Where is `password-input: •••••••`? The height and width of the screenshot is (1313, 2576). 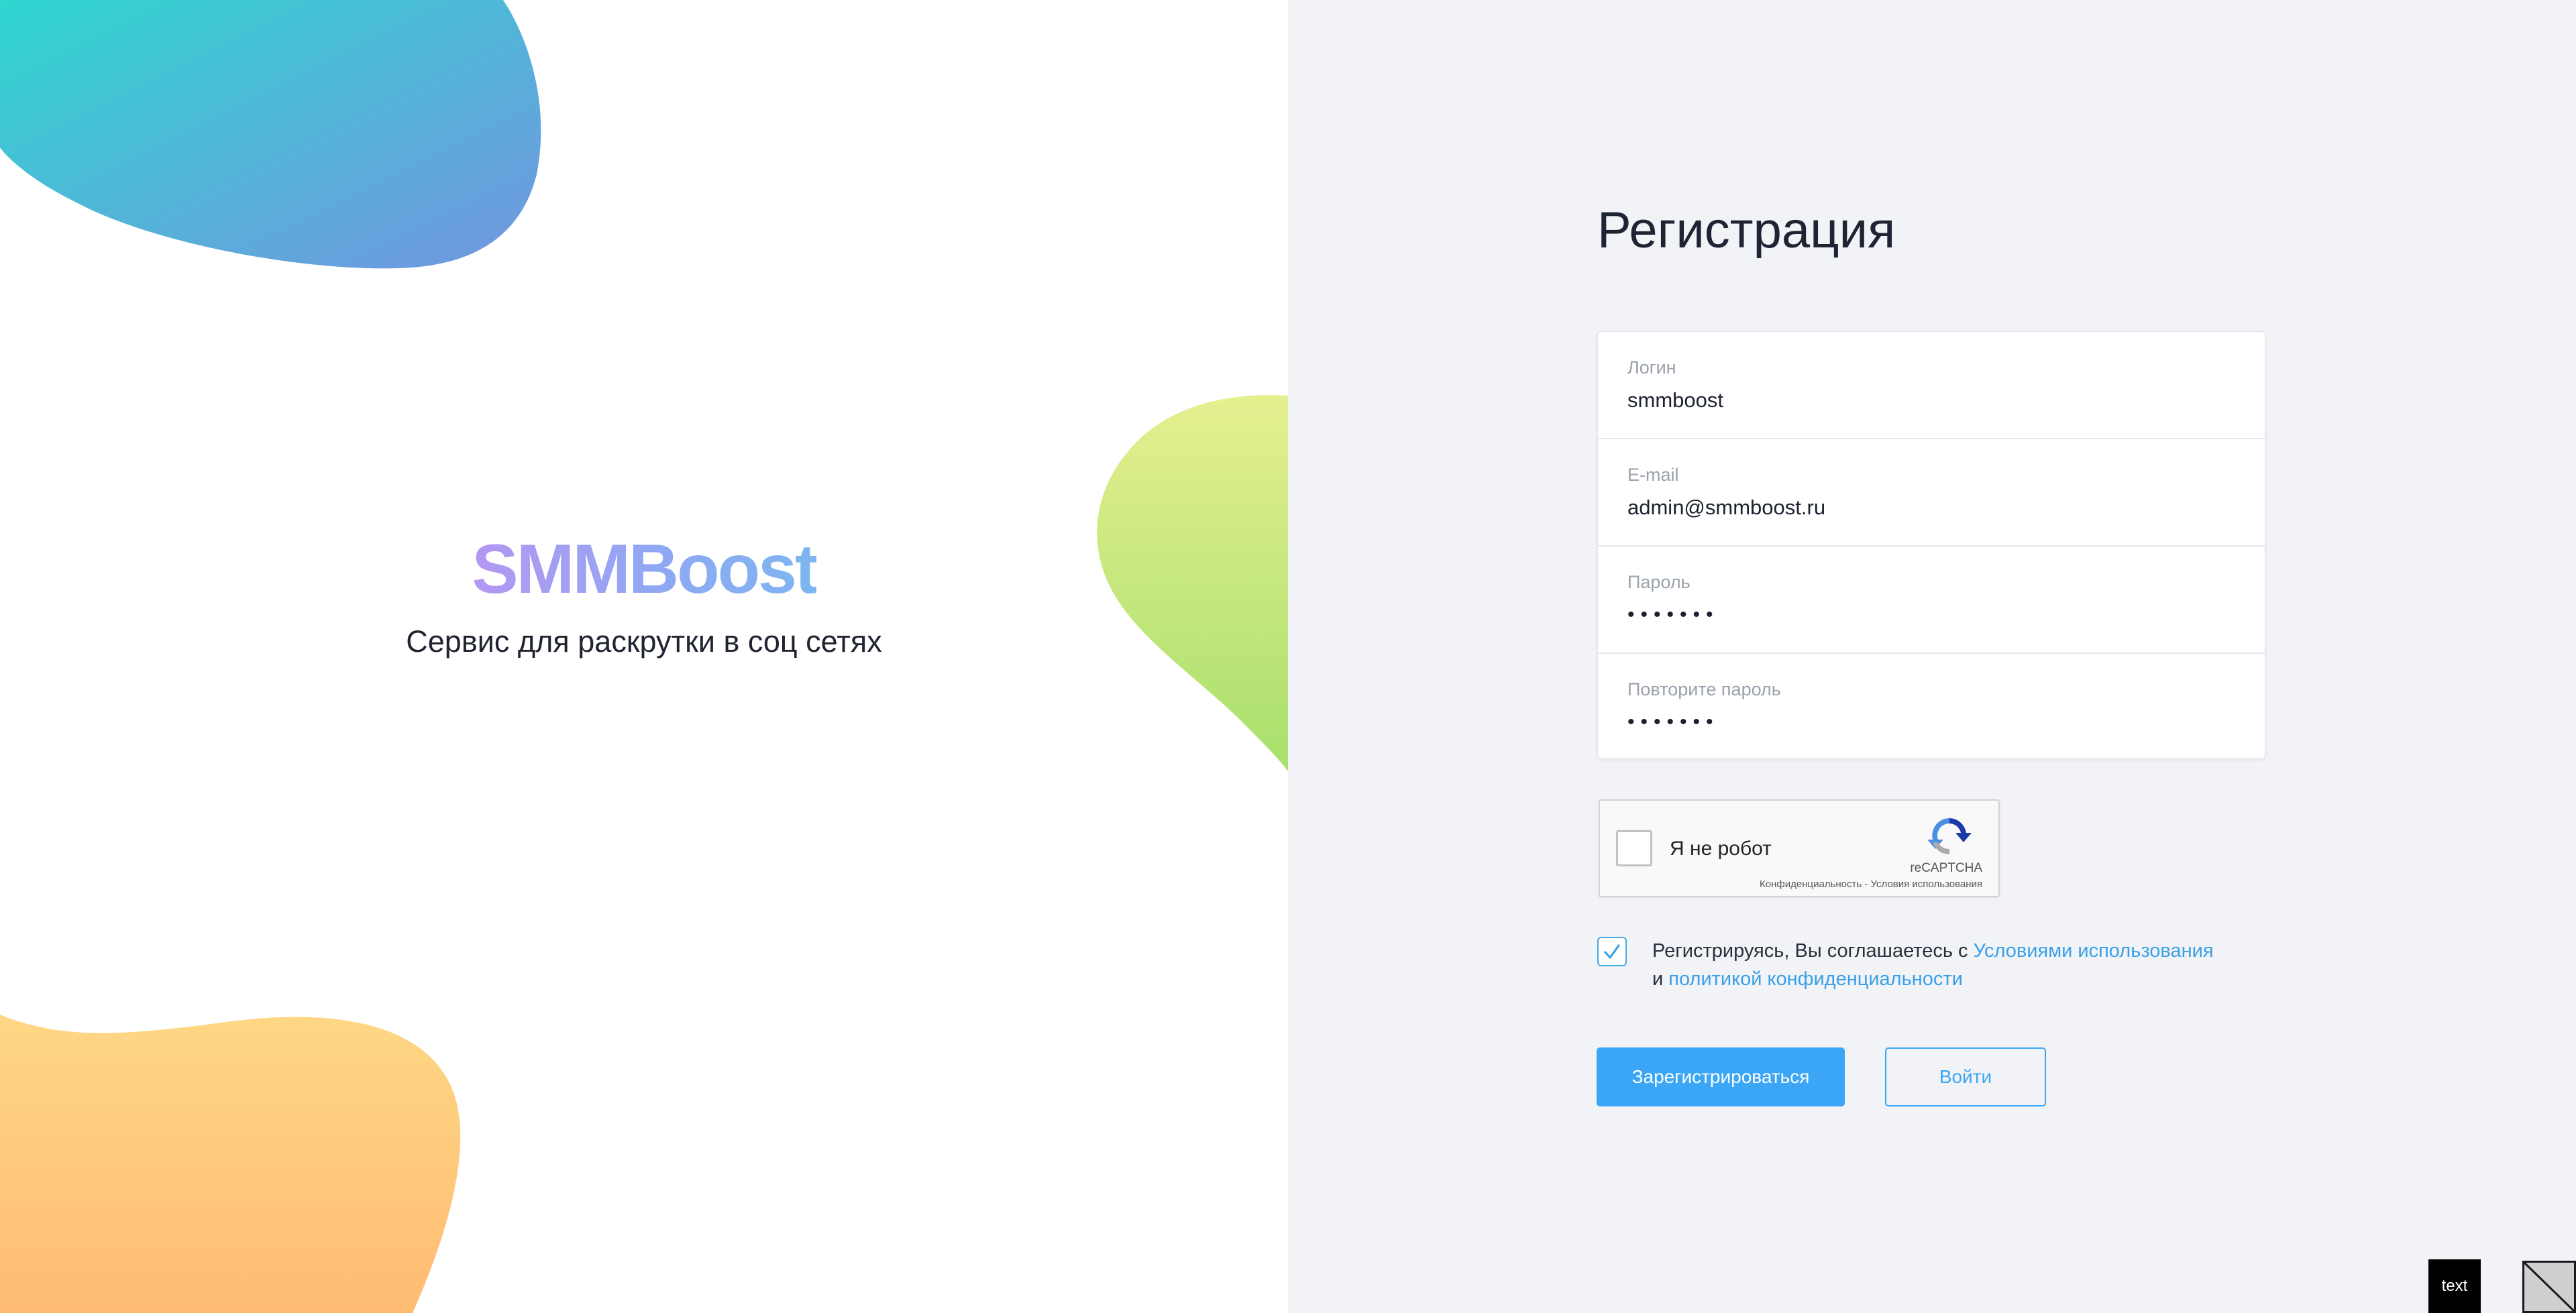
password-input: ••••••• is located at coordinates (1931, 615).